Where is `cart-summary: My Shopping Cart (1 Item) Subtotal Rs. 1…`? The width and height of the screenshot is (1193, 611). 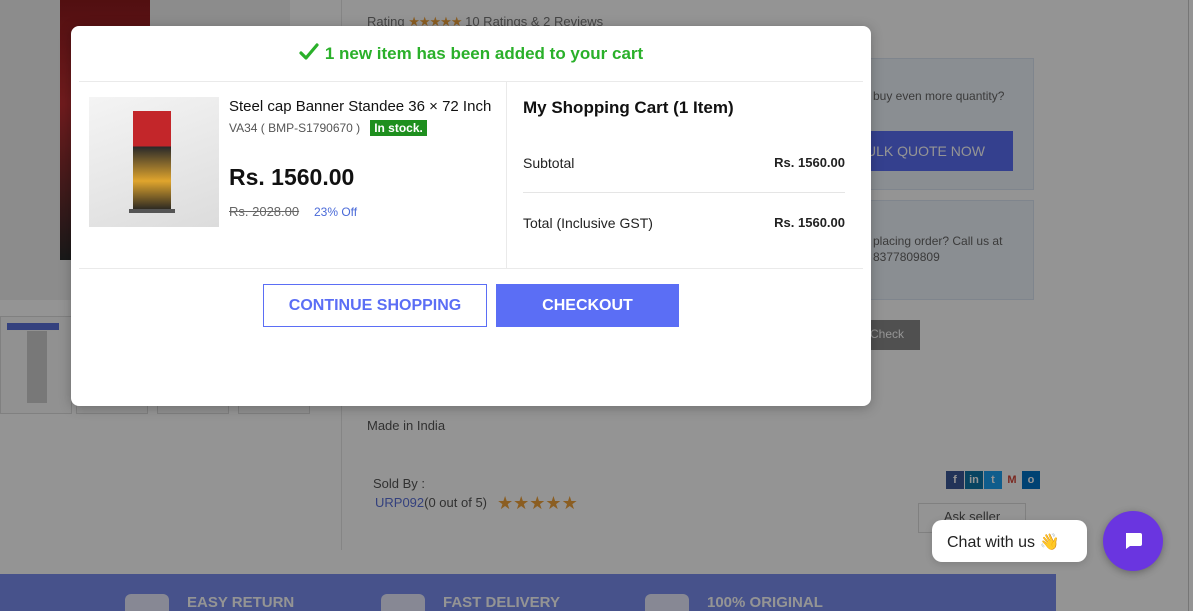
cart-summary: My Shopping Cart (1 Item) Subtotal Rs. 1… is located at coordinates (684, 175).